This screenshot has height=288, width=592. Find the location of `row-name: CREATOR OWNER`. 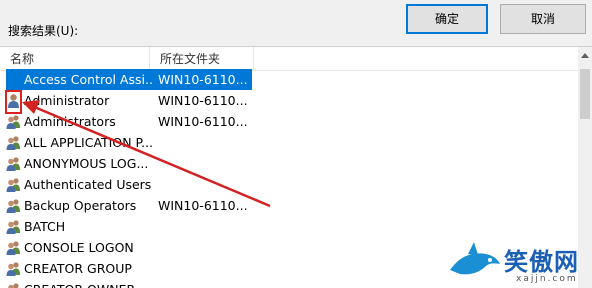

row-name: CREATOR OWNER is located at coordinates (79, 283).